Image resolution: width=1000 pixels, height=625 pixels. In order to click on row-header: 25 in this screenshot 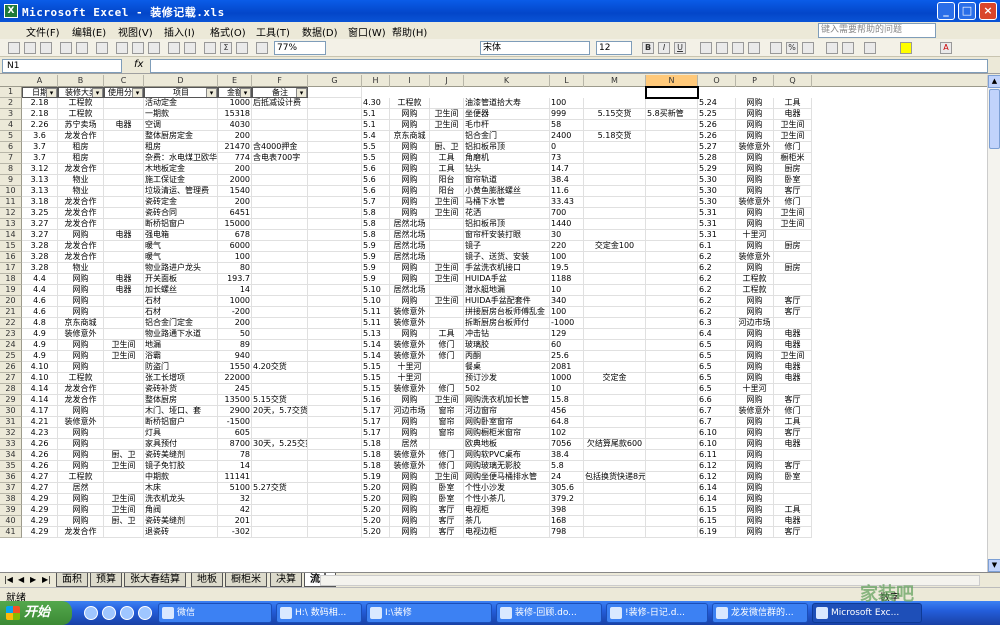, I will do `click(11, 356)`.